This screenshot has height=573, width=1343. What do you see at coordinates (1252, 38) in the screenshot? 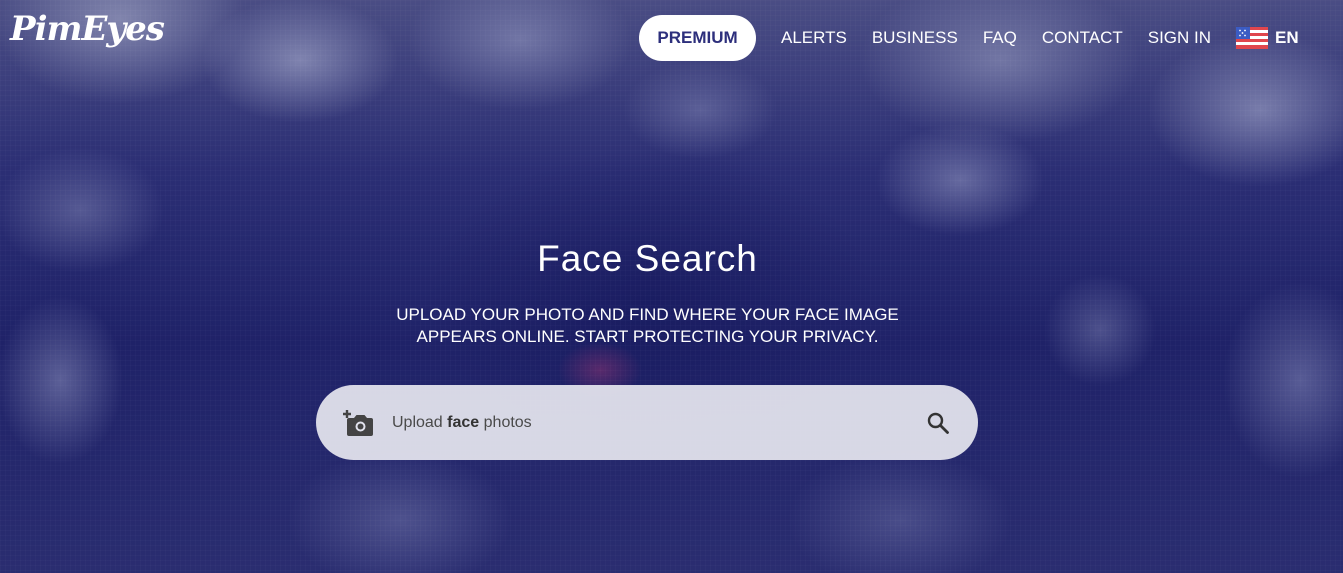
I see `us-flag-icon` at bounding box center [1252, 38].